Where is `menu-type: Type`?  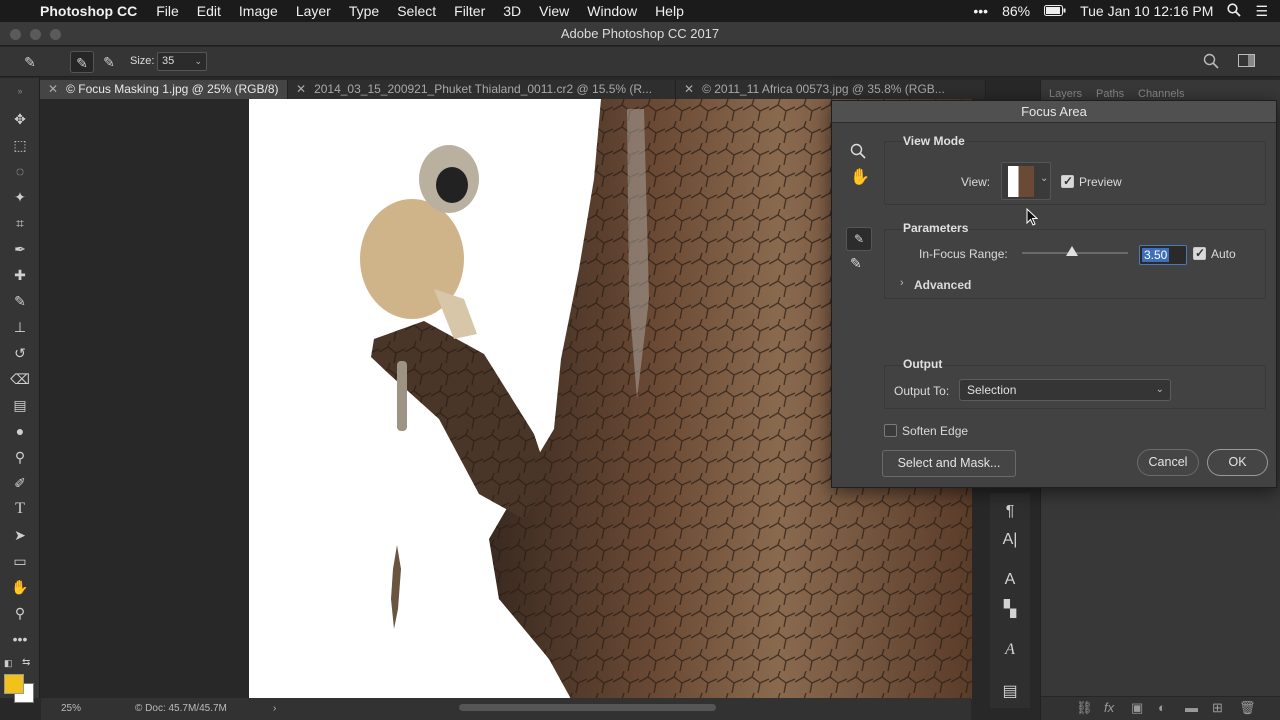 menu-type: Type is located at coordinates (364, 11).